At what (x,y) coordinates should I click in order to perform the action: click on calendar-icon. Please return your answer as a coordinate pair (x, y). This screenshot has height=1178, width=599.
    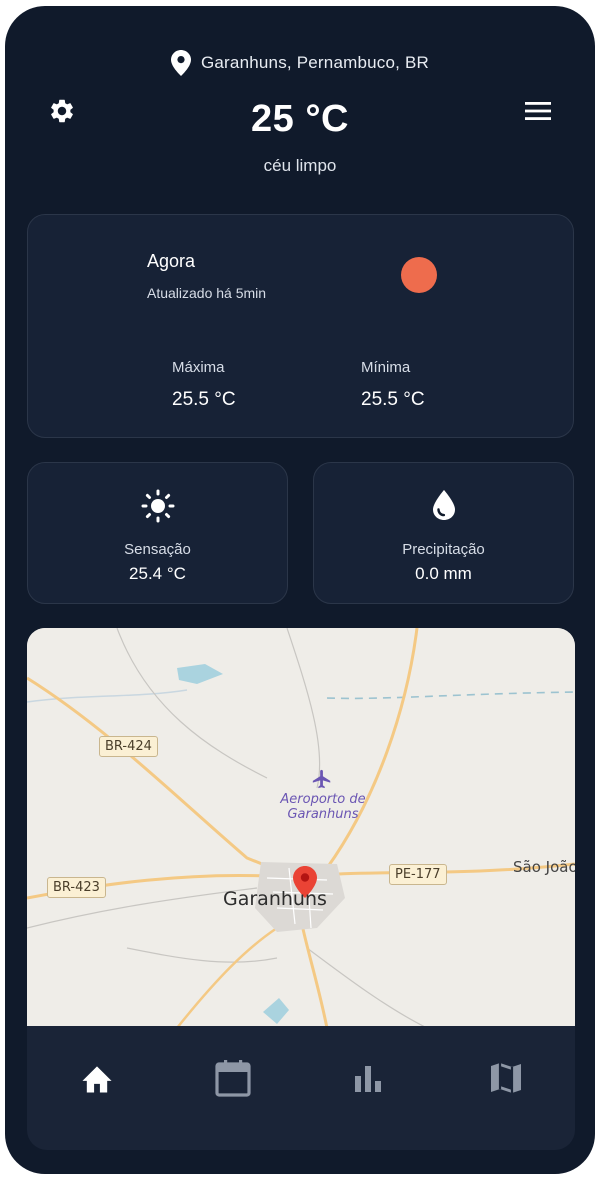
    Looking at the image, I should click on (233, 1080).